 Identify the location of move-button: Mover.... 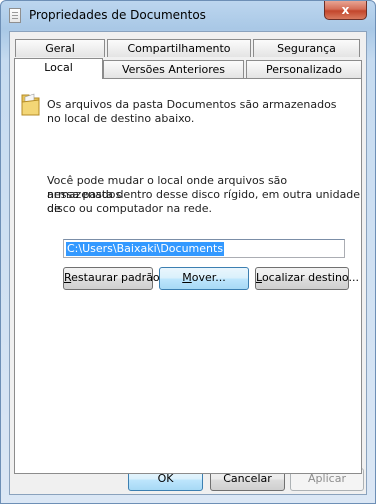
(204, 278).